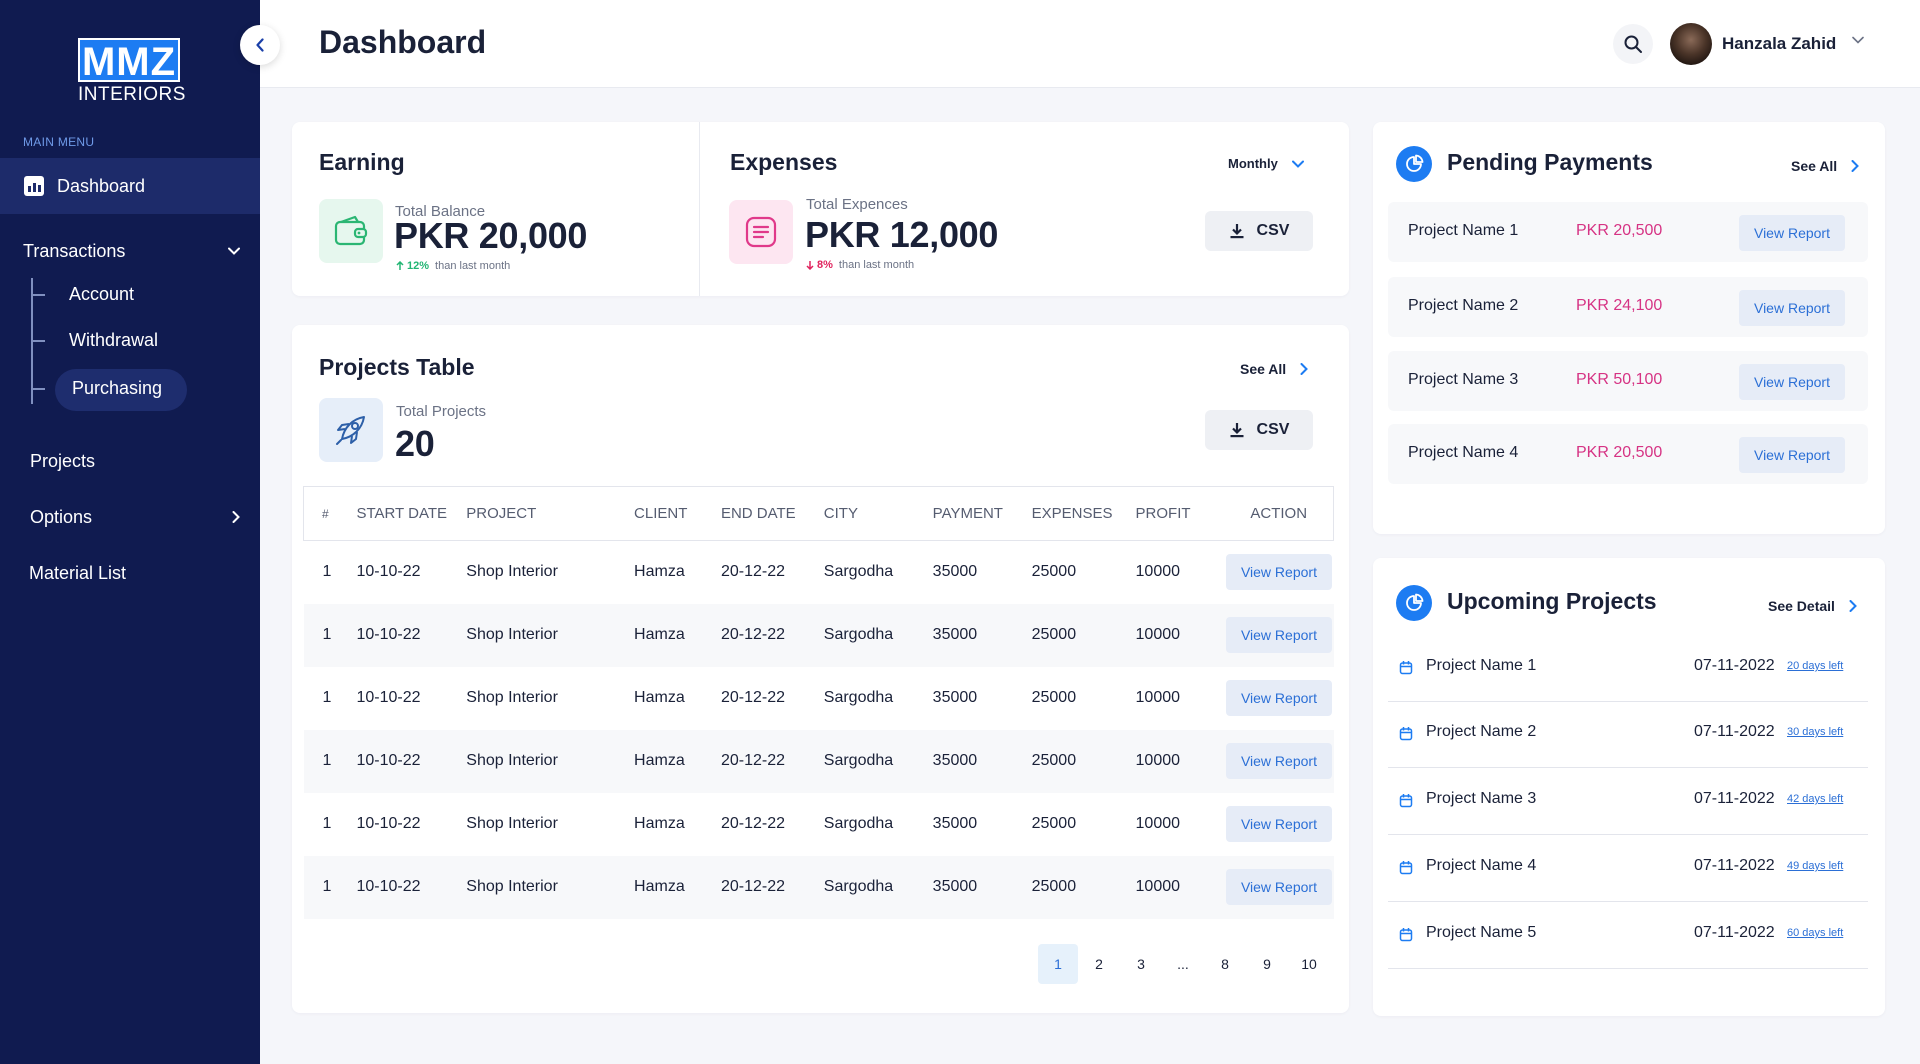  I want to click on chart-icon, so click(34, 186).